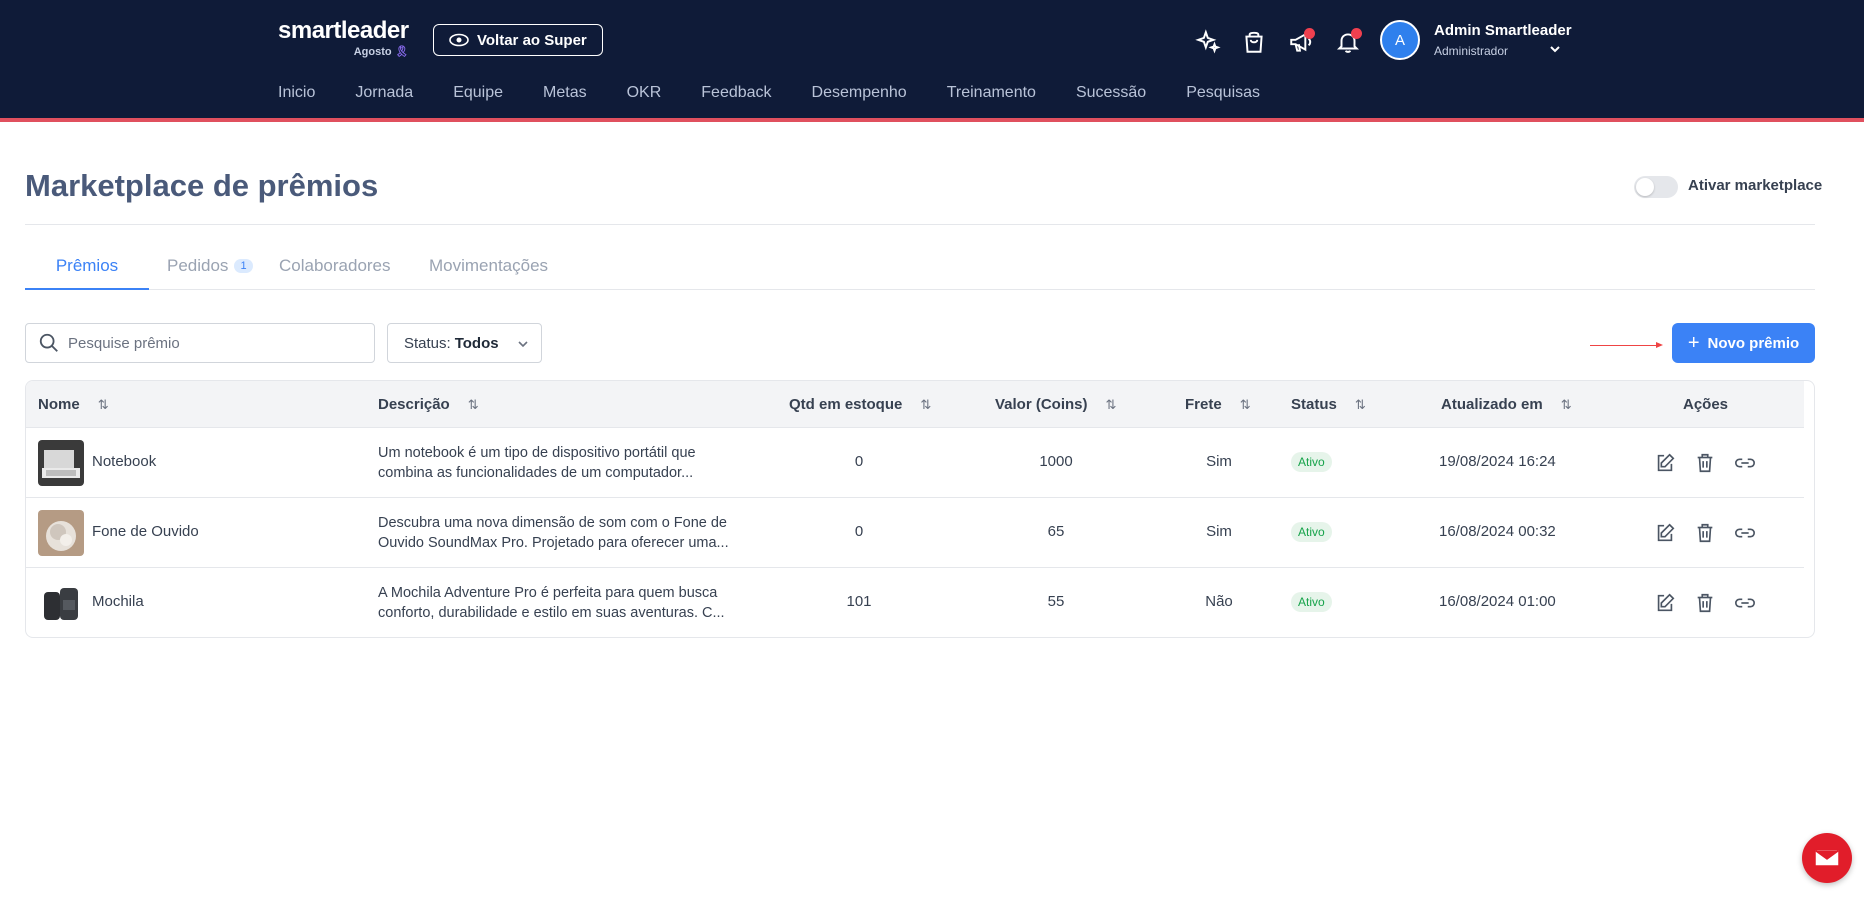  What do you see at coordinates (198, 265) in the screenshot?
I see `tab-label: Pedidos` at bounding box center [198, 265].